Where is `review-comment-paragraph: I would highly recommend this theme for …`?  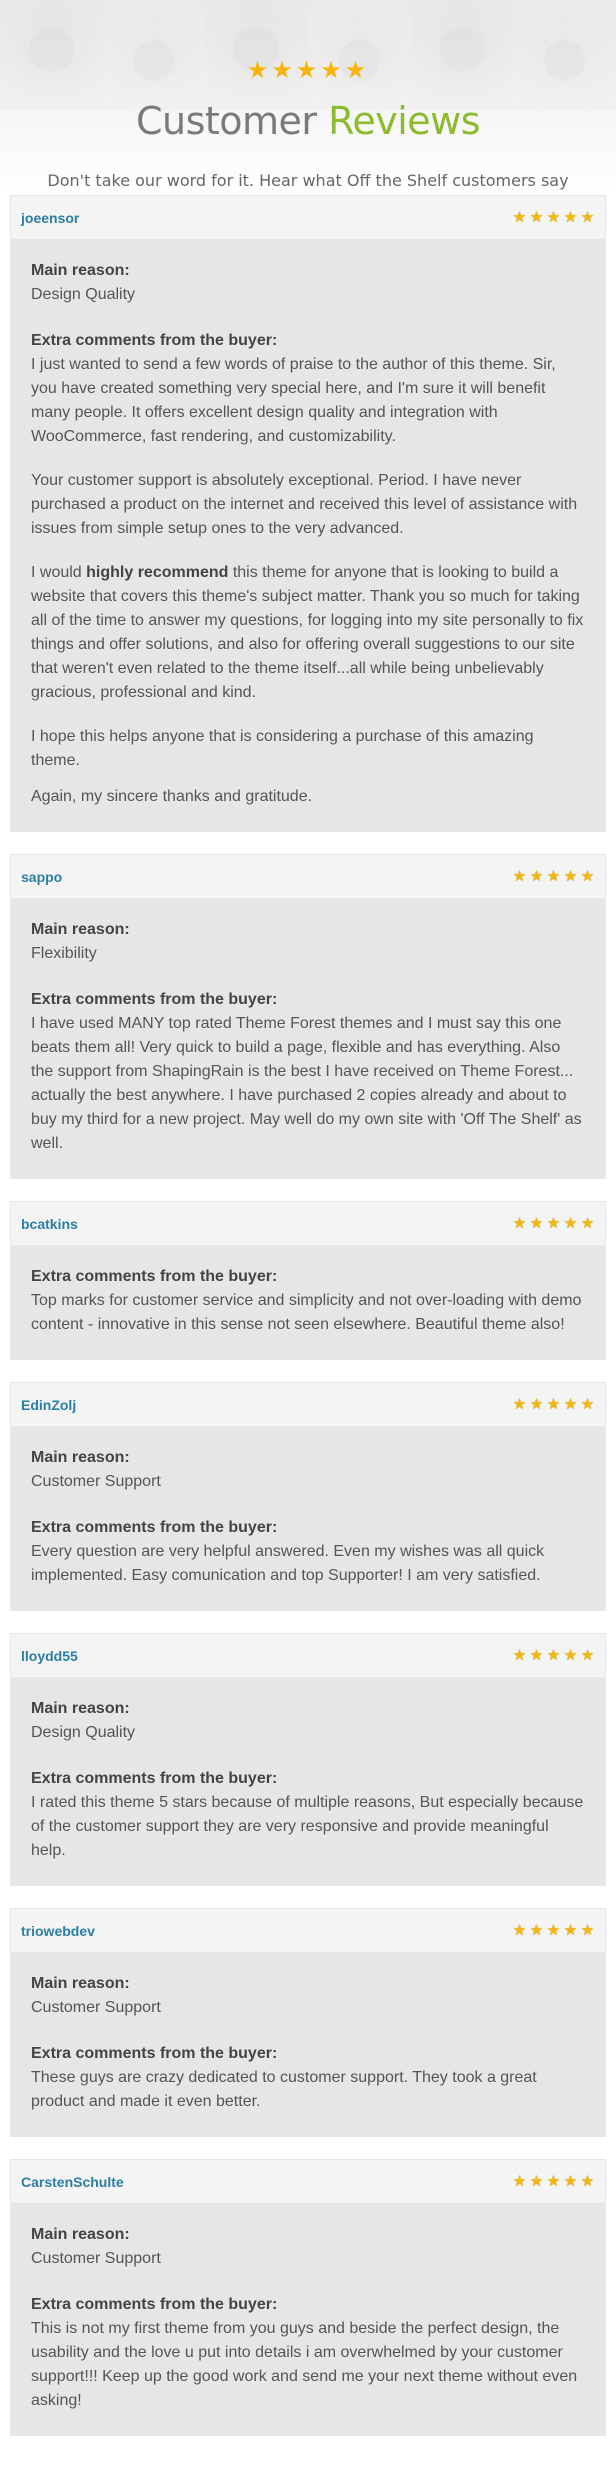 review-comment-paragraph: I would highly recommend this theme for … is located at coordinates (307, 632).